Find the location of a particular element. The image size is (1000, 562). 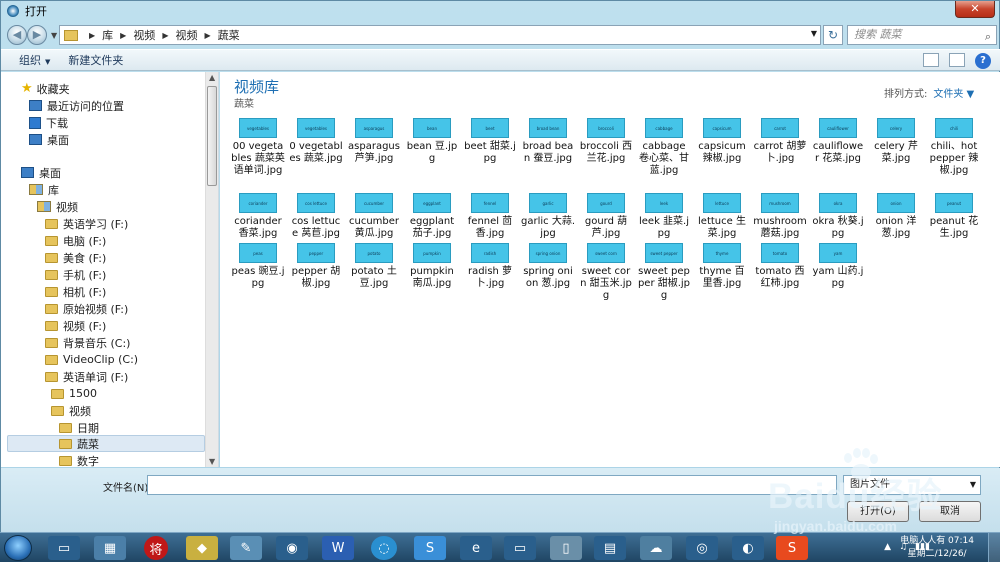

file-item: eggplant eggplant 茄子.jpg is located at coordinates (432, 216).